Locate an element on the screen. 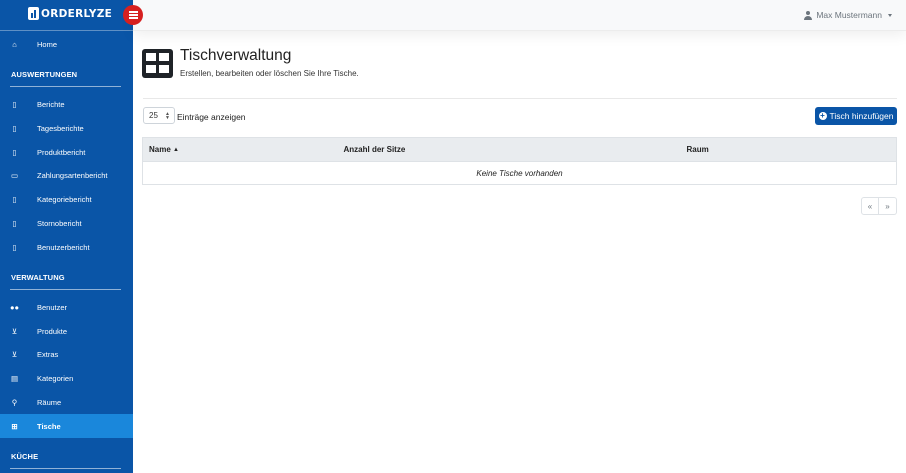 Image resolution: width=906 pixels, height=473 pixels. sidebar-item-kategorien: ▤ Kategorien is located at coordinates (66, 378).